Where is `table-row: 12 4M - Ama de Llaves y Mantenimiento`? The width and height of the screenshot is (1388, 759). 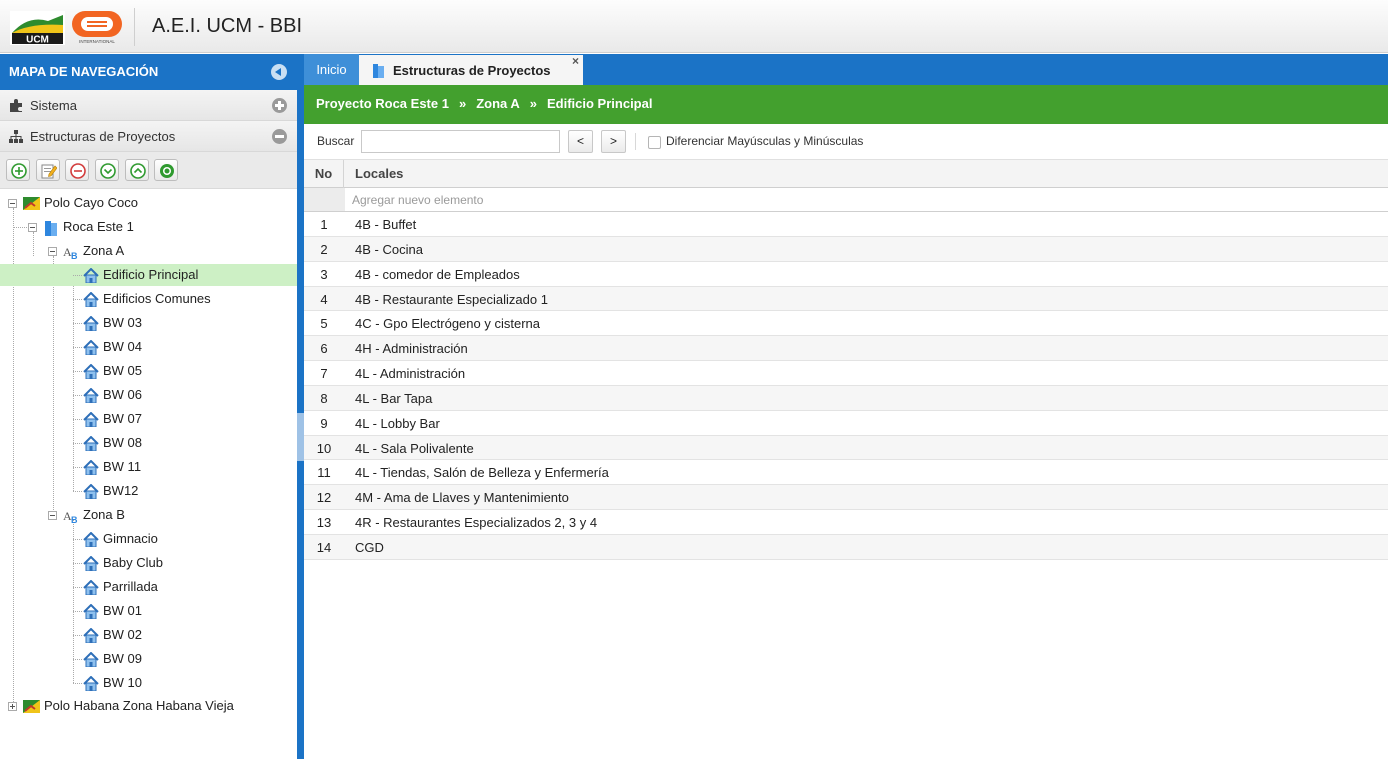
table-row: 12 4M - Ama de Llaves y Mantenimiento is located at coordinates (846, 498).